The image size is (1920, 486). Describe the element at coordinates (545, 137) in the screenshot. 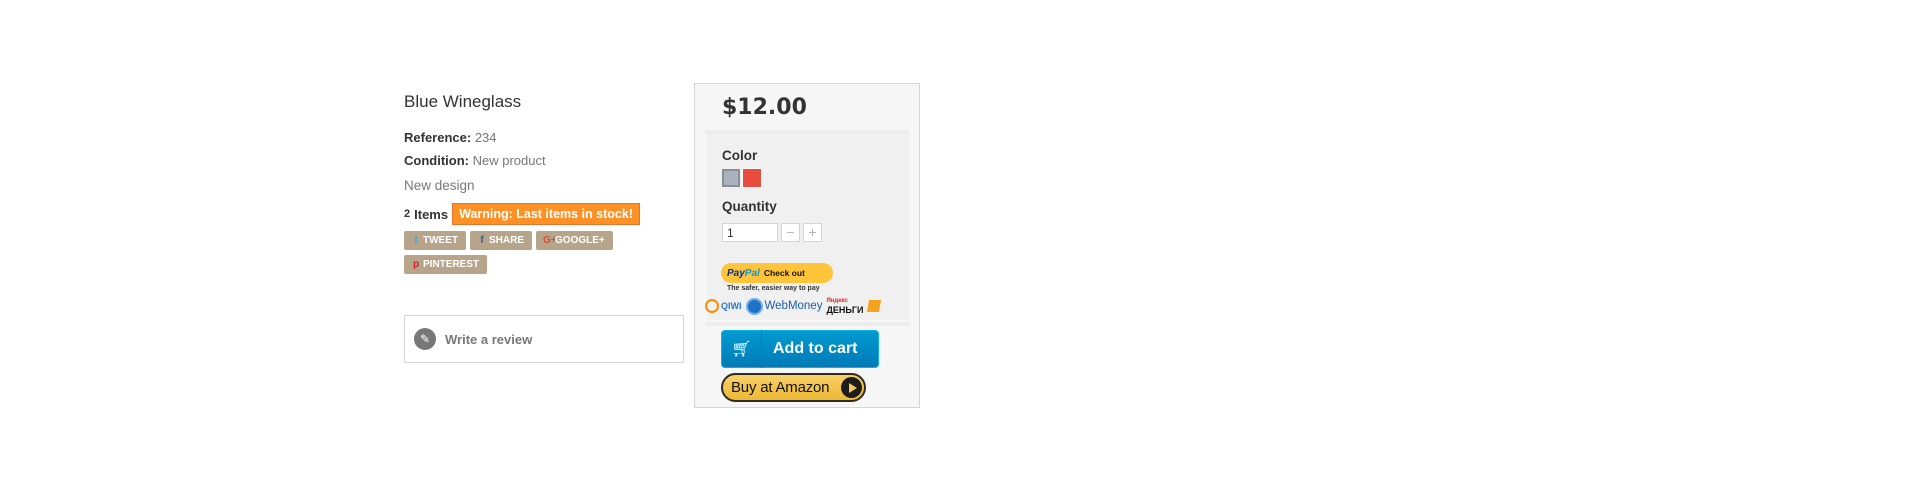

I see `reference-line: Reference: 234` at that location.